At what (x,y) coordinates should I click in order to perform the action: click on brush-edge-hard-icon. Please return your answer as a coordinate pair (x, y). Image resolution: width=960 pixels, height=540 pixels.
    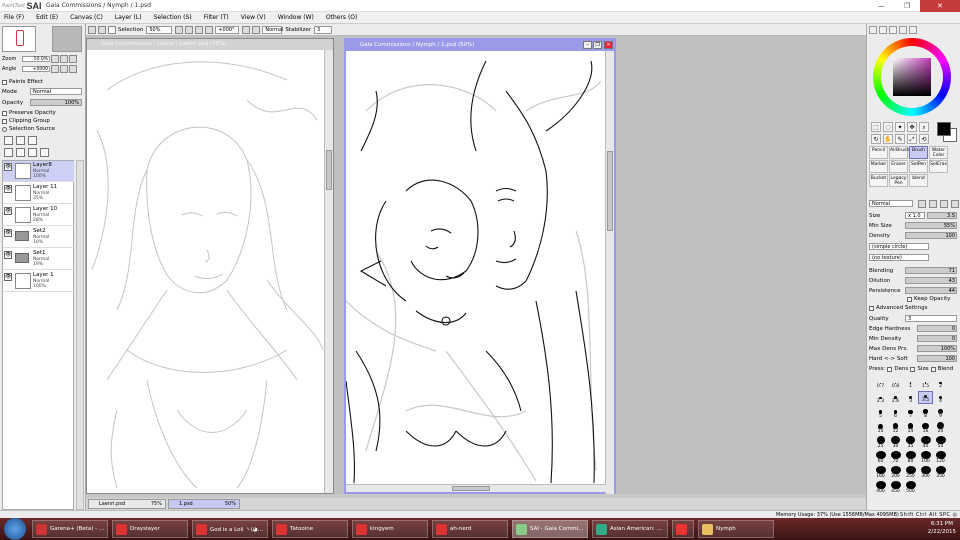
    Looking at the image, I should click on (922, 204).